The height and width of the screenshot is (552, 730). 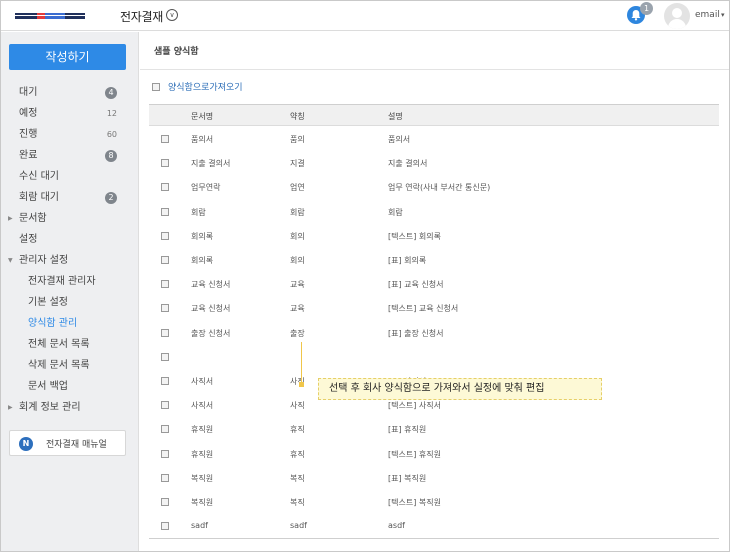 I want to click on table-row: 회의록 회의 [텍스트] 회의록, so click(x=434, y=237).